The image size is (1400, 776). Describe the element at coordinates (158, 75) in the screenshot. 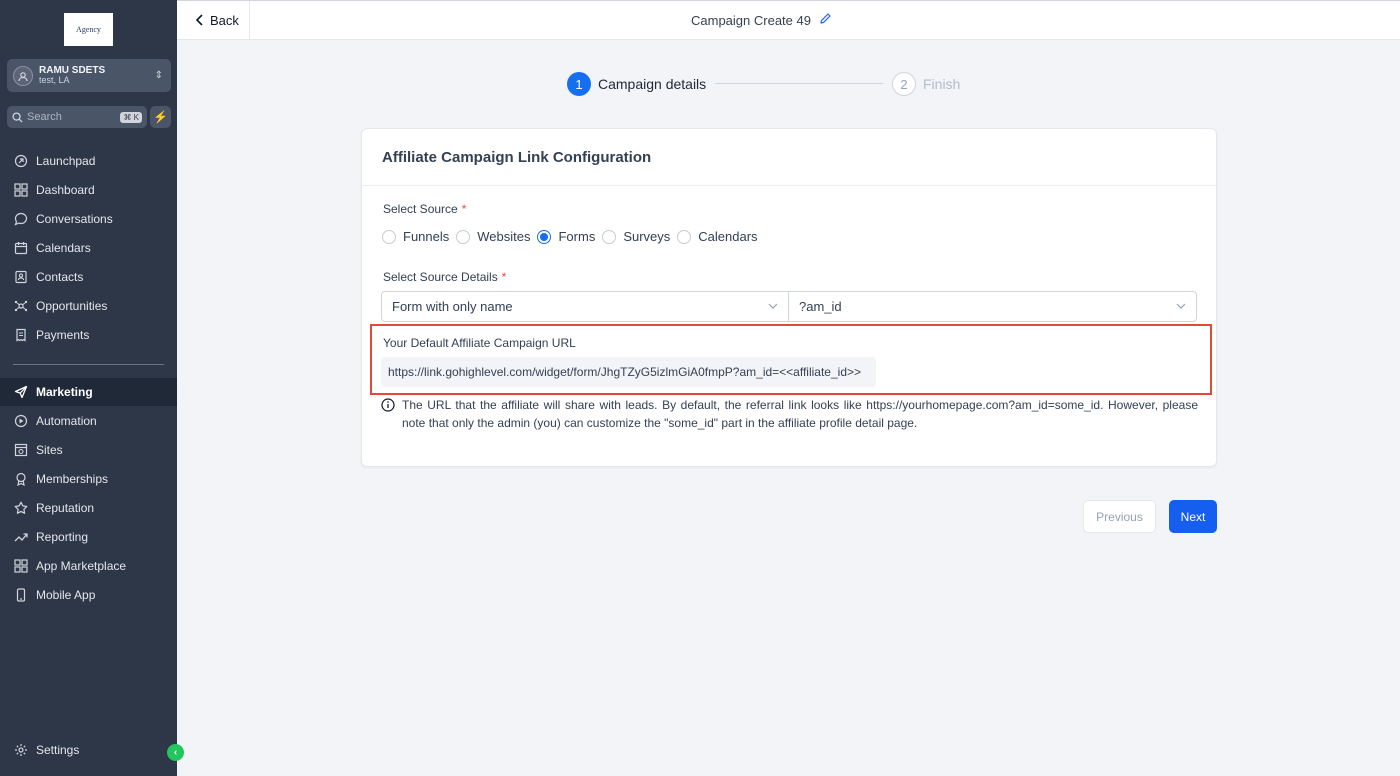

I see `chevron-updown-icon: ⇕` at that location.